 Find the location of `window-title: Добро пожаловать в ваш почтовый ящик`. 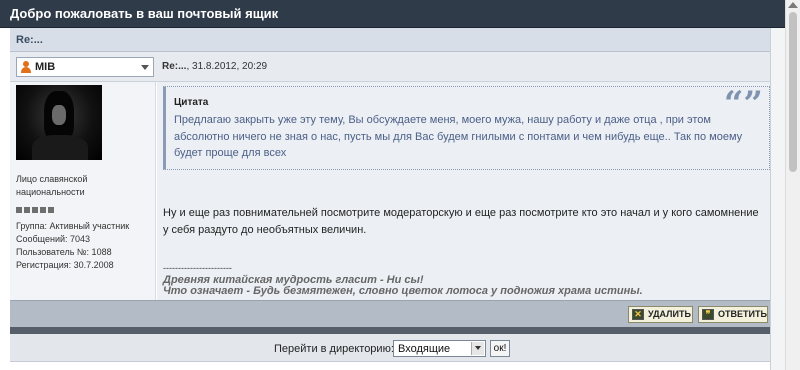

window-title: Добро пожаловать в ваш почтовый ящик is located at coordinates (144, 13).